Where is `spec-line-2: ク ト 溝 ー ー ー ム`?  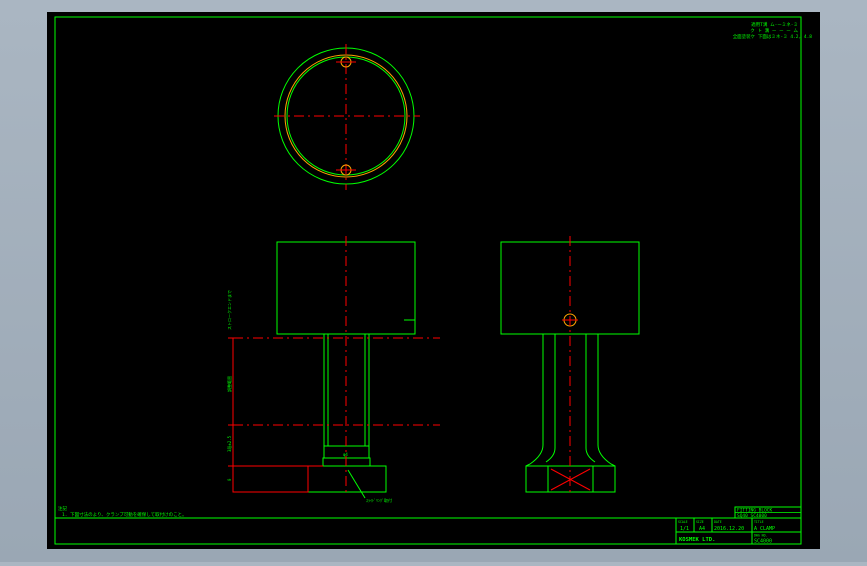
spec-line-2: ク ト 溝 ー ー ー ム is located at coordinates (774, 30).